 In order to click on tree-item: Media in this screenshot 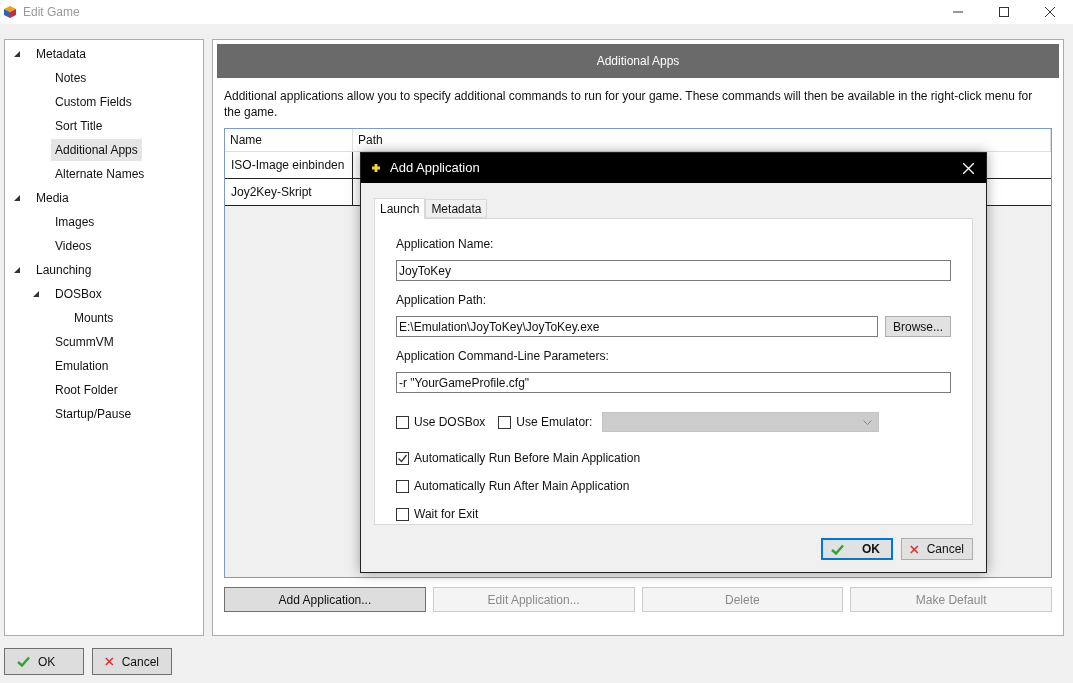, I will do `click(52, 198)`.